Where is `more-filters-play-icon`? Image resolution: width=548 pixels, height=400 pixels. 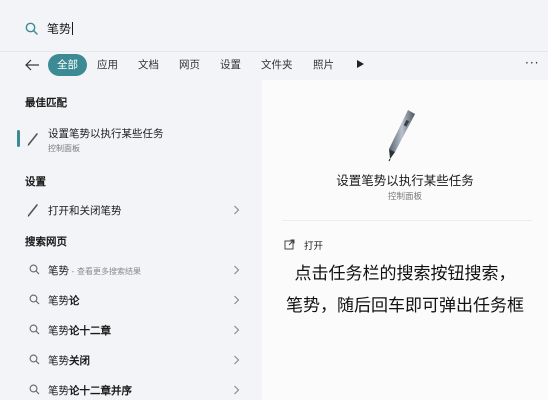
more-filters-play-icon is located at coordinates (360, 64).